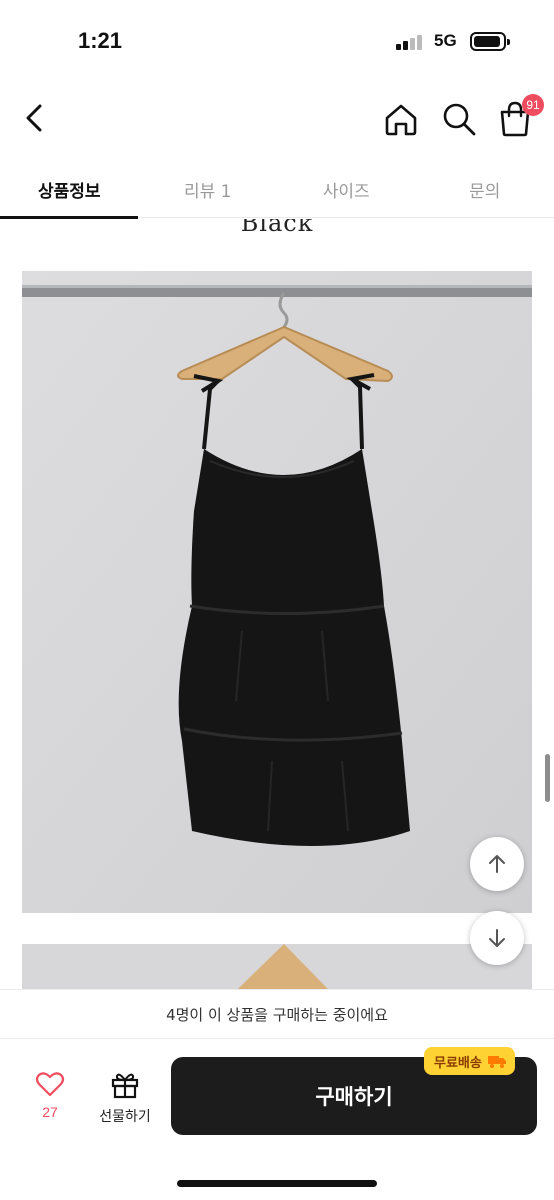 The height and width of the screenshot is (1200, 554). I want to click on home-indicator, so click(277, 1183).